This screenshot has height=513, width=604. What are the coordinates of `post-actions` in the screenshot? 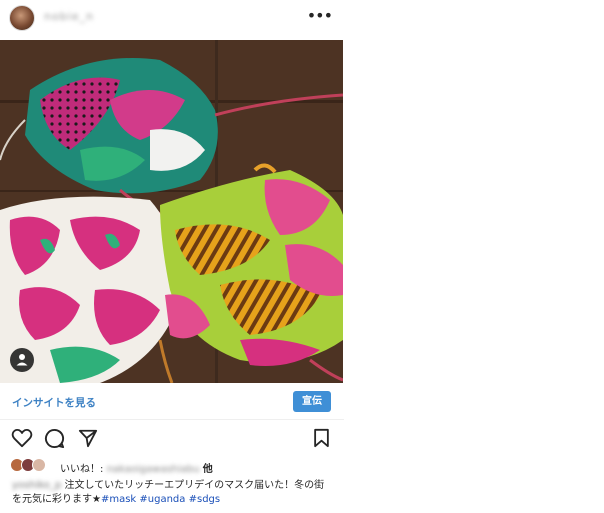 It's located at (172, 439).